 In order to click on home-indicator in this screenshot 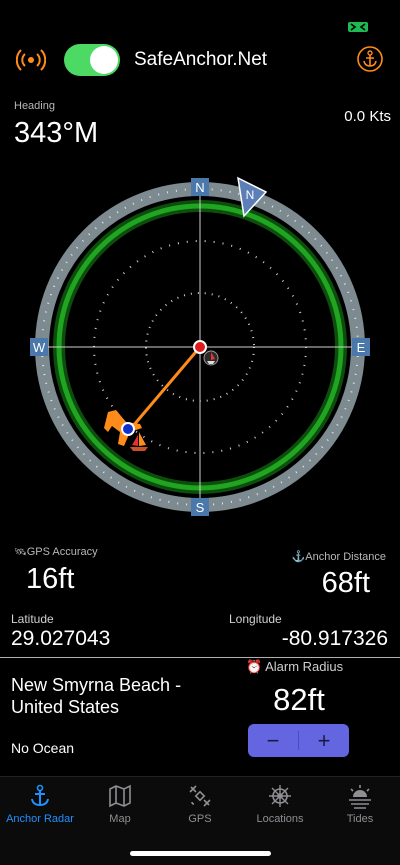, I will do `click(200, 853)`.